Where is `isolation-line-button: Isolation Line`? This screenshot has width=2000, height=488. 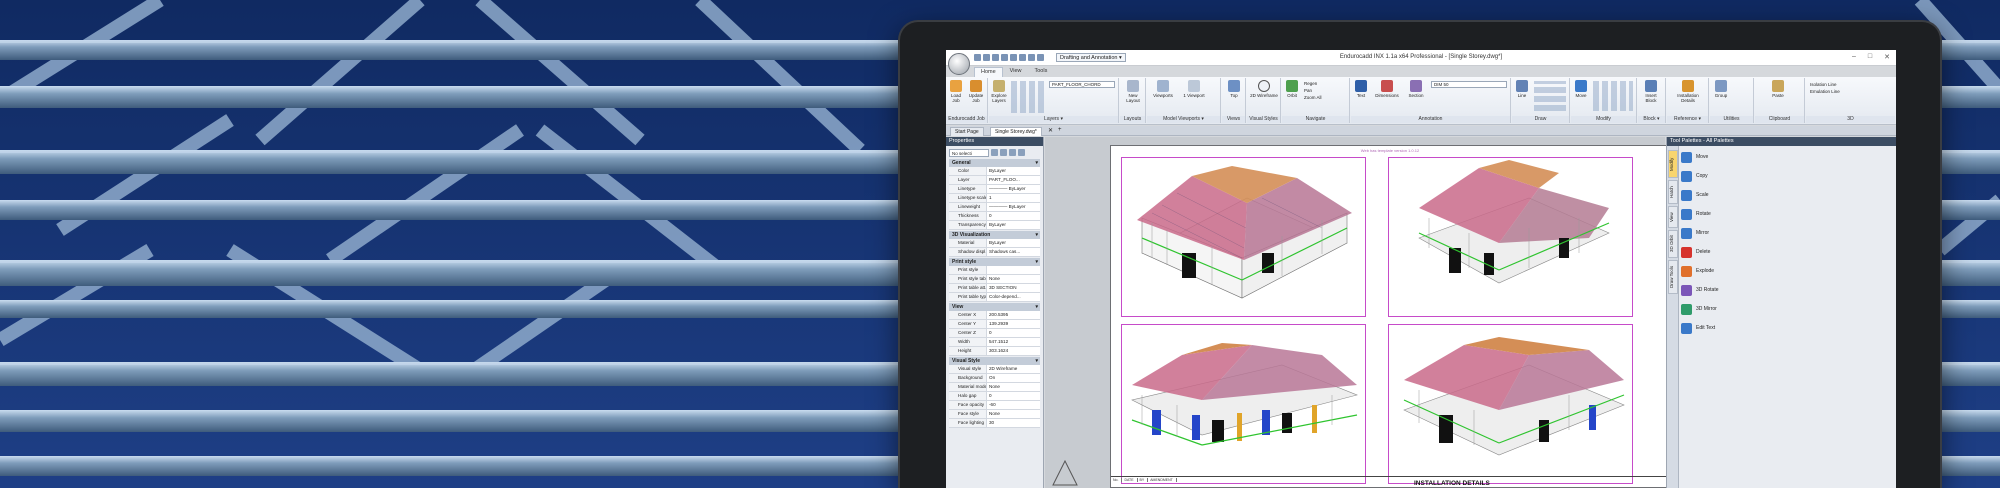
isolation-line-button: Isolation Line is located at coordinates (1825, 84).